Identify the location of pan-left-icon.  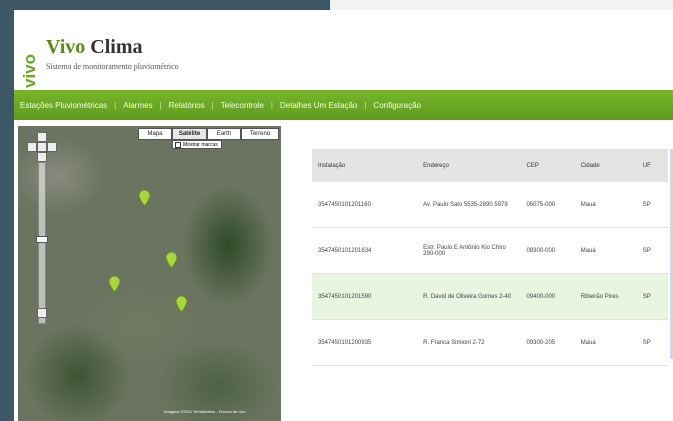
(32, 147).